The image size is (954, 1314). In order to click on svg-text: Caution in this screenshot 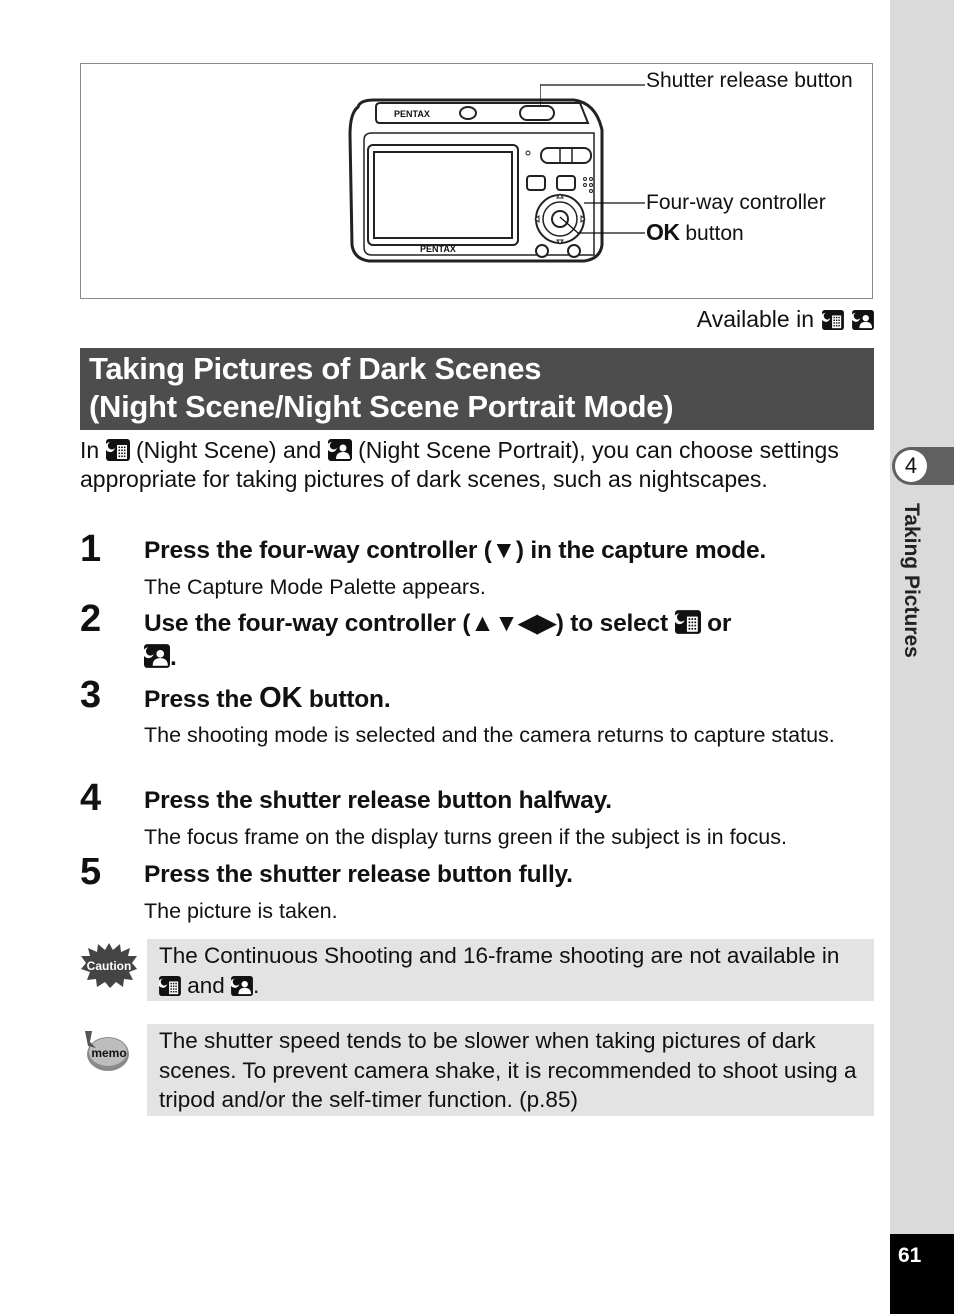, I will do `click(109, 966)`.